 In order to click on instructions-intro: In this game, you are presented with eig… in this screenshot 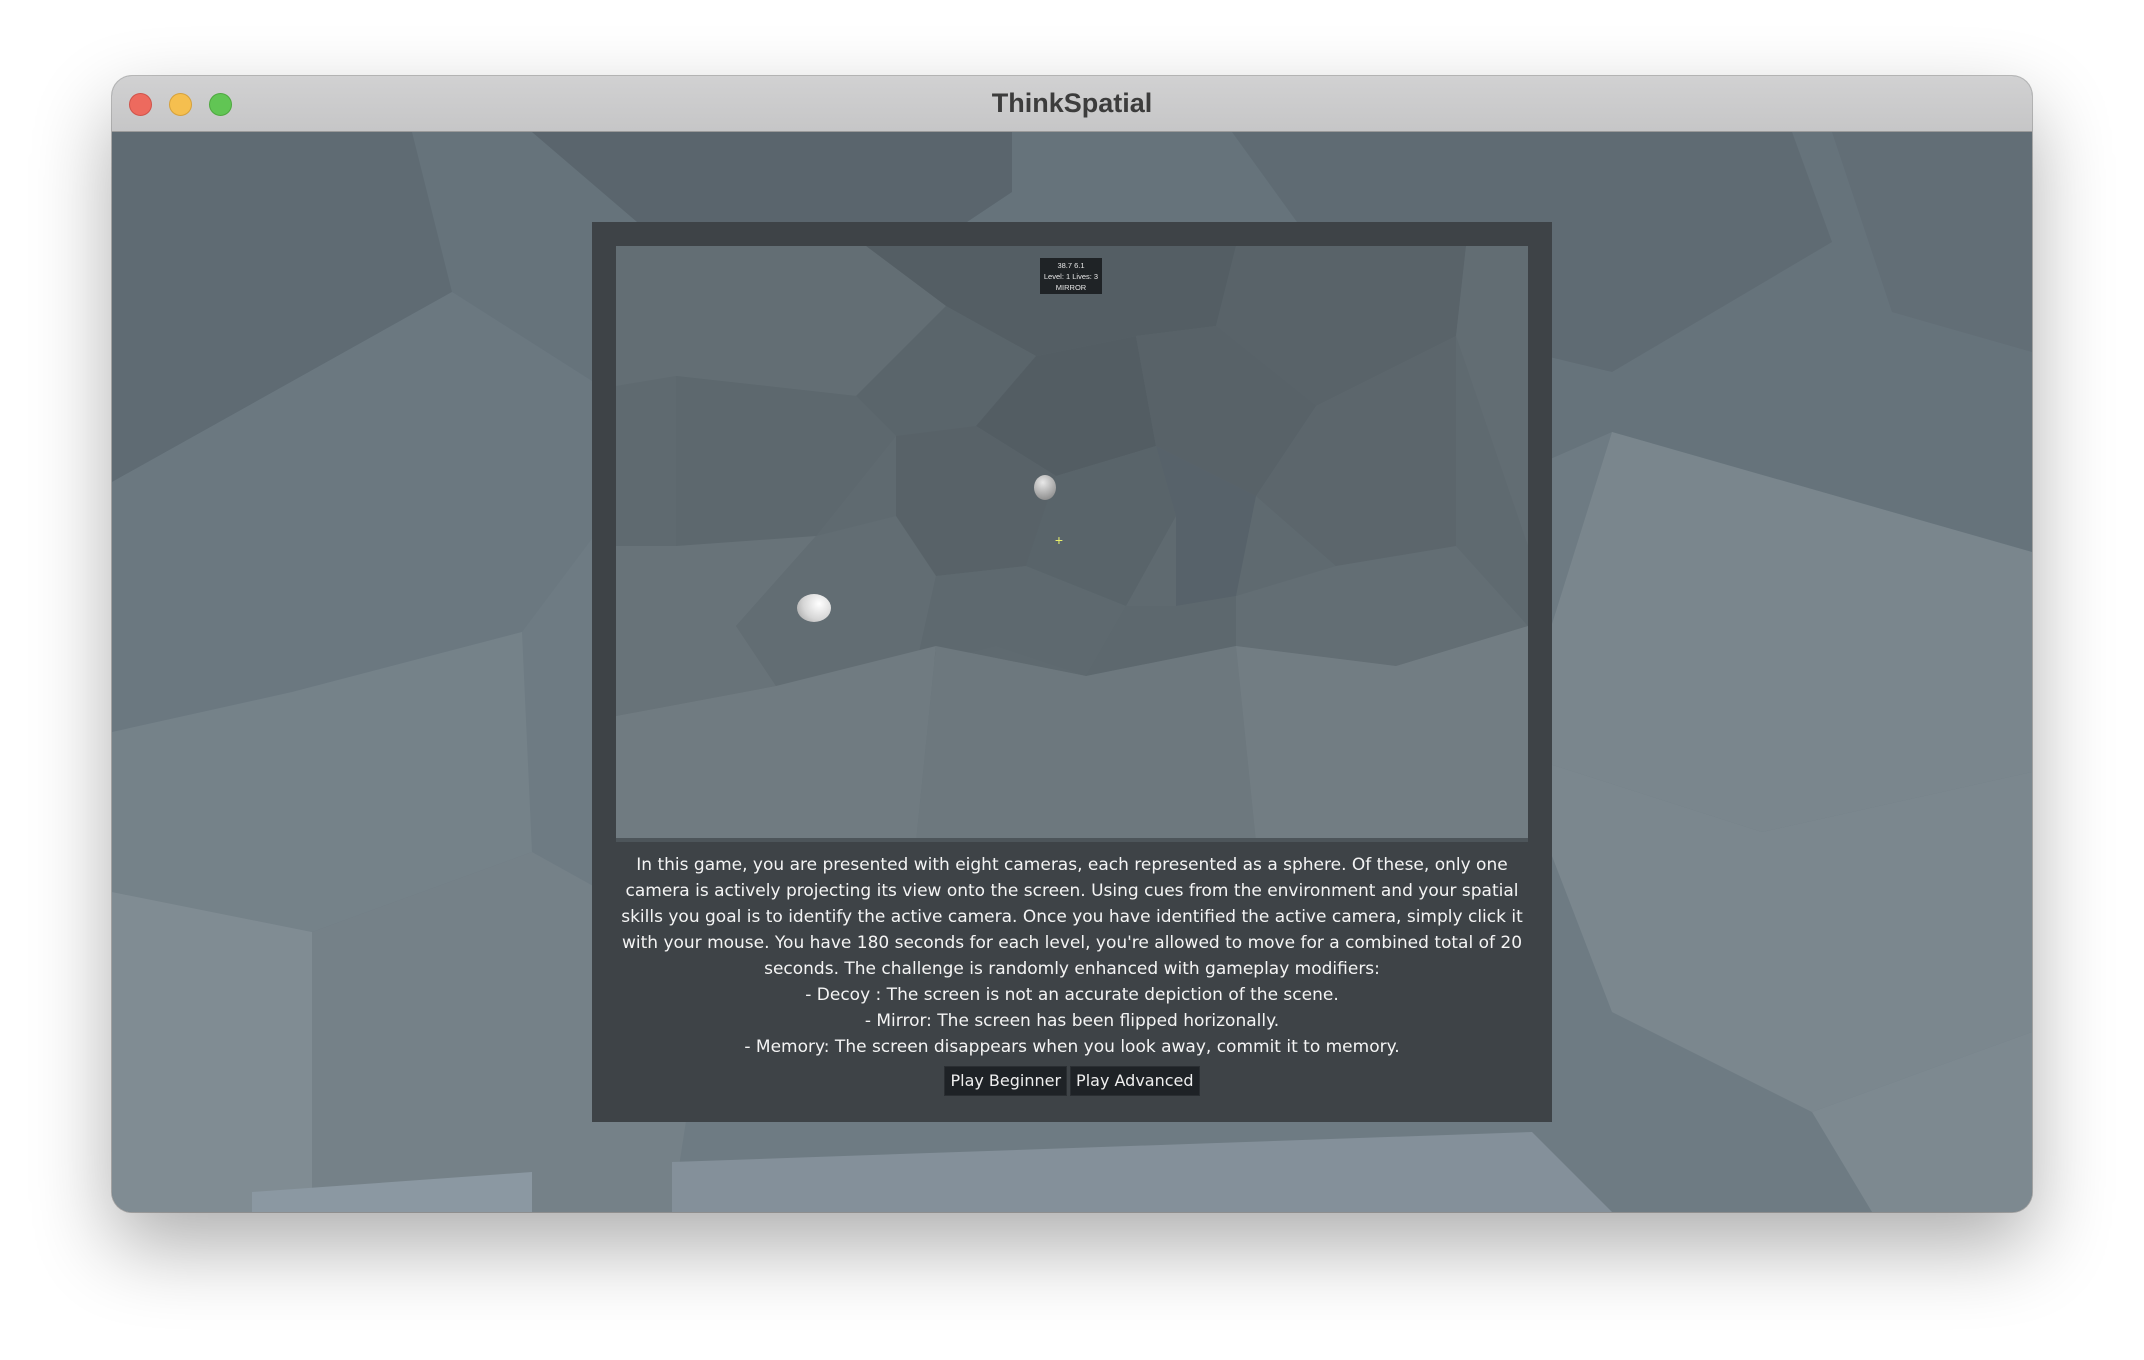, I will do `click(1072, 917)`.